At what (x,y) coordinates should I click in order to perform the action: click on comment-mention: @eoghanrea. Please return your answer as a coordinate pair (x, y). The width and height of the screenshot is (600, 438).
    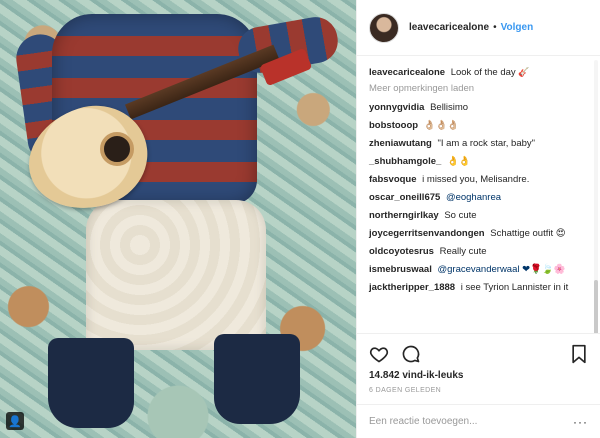
    Looking at the image, I should click on (473, 197).